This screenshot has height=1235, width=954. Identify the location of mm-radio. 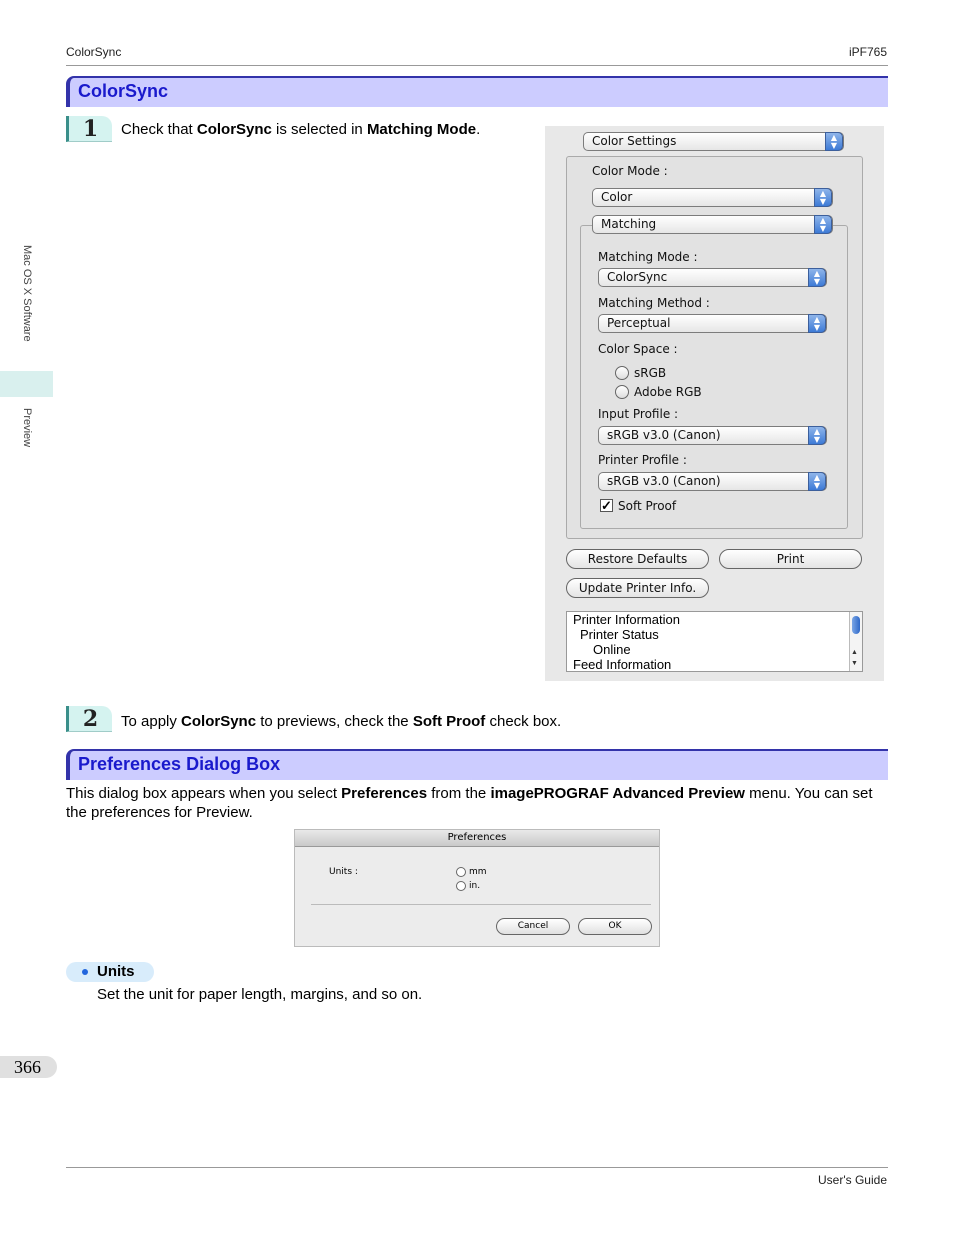
(461, 872).